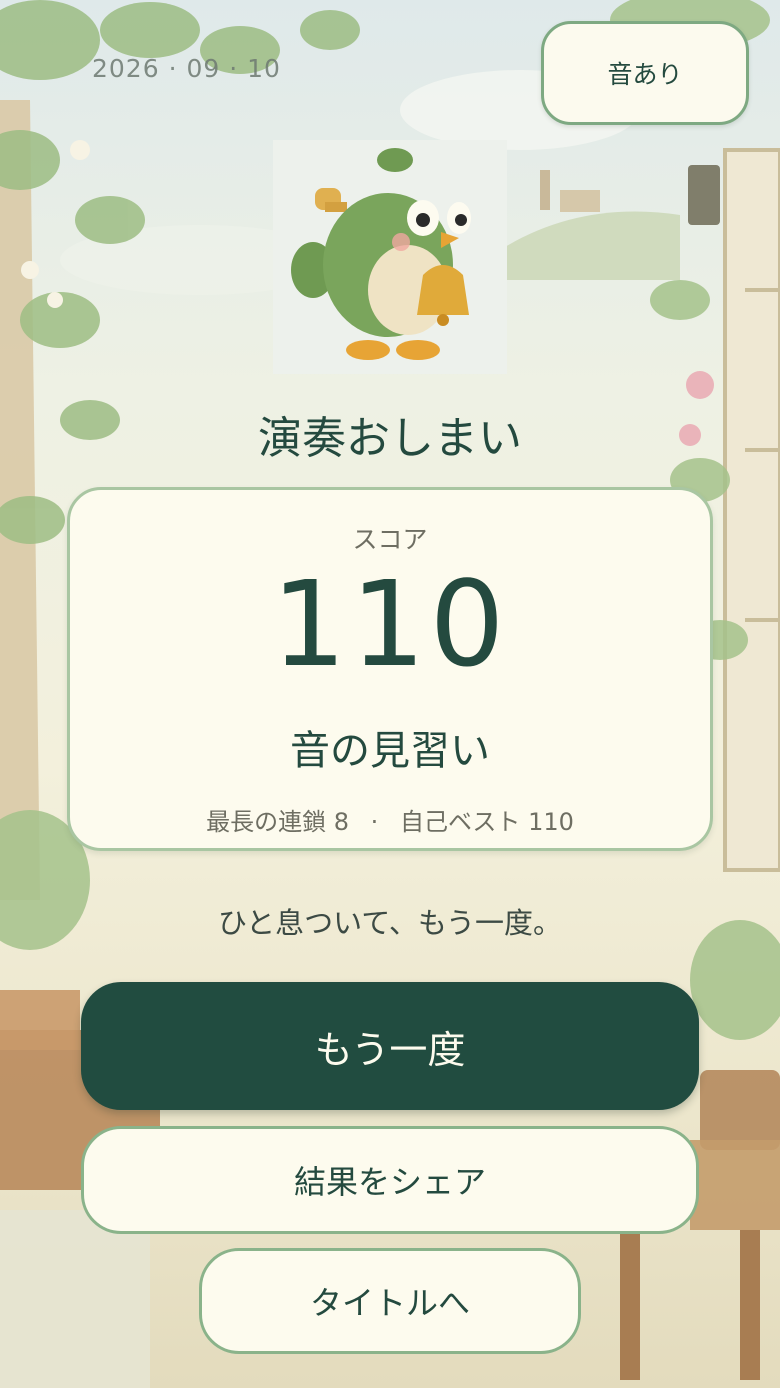  Describe the element at coordinates (390, 624) in the screenshot. I see `score-value: 110` at that location.